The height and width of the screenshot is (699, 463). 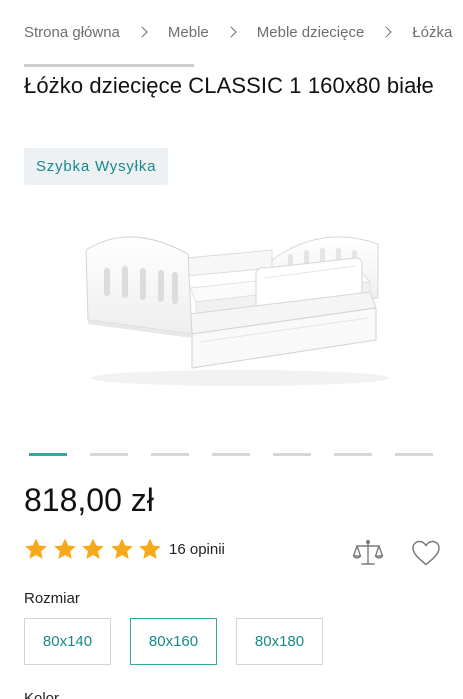 I want to click on scales-icon, so click(x=368, y=553).